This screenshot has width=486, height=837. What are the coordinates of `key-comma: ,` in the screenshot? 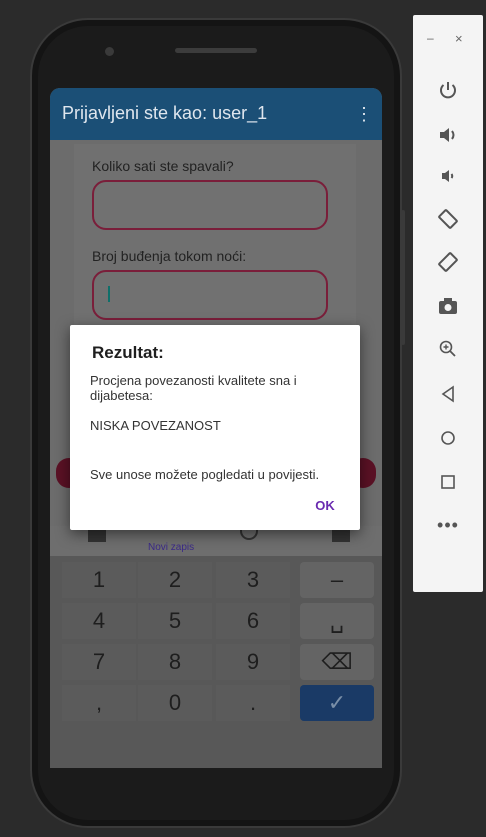 It's located at (99, 703).